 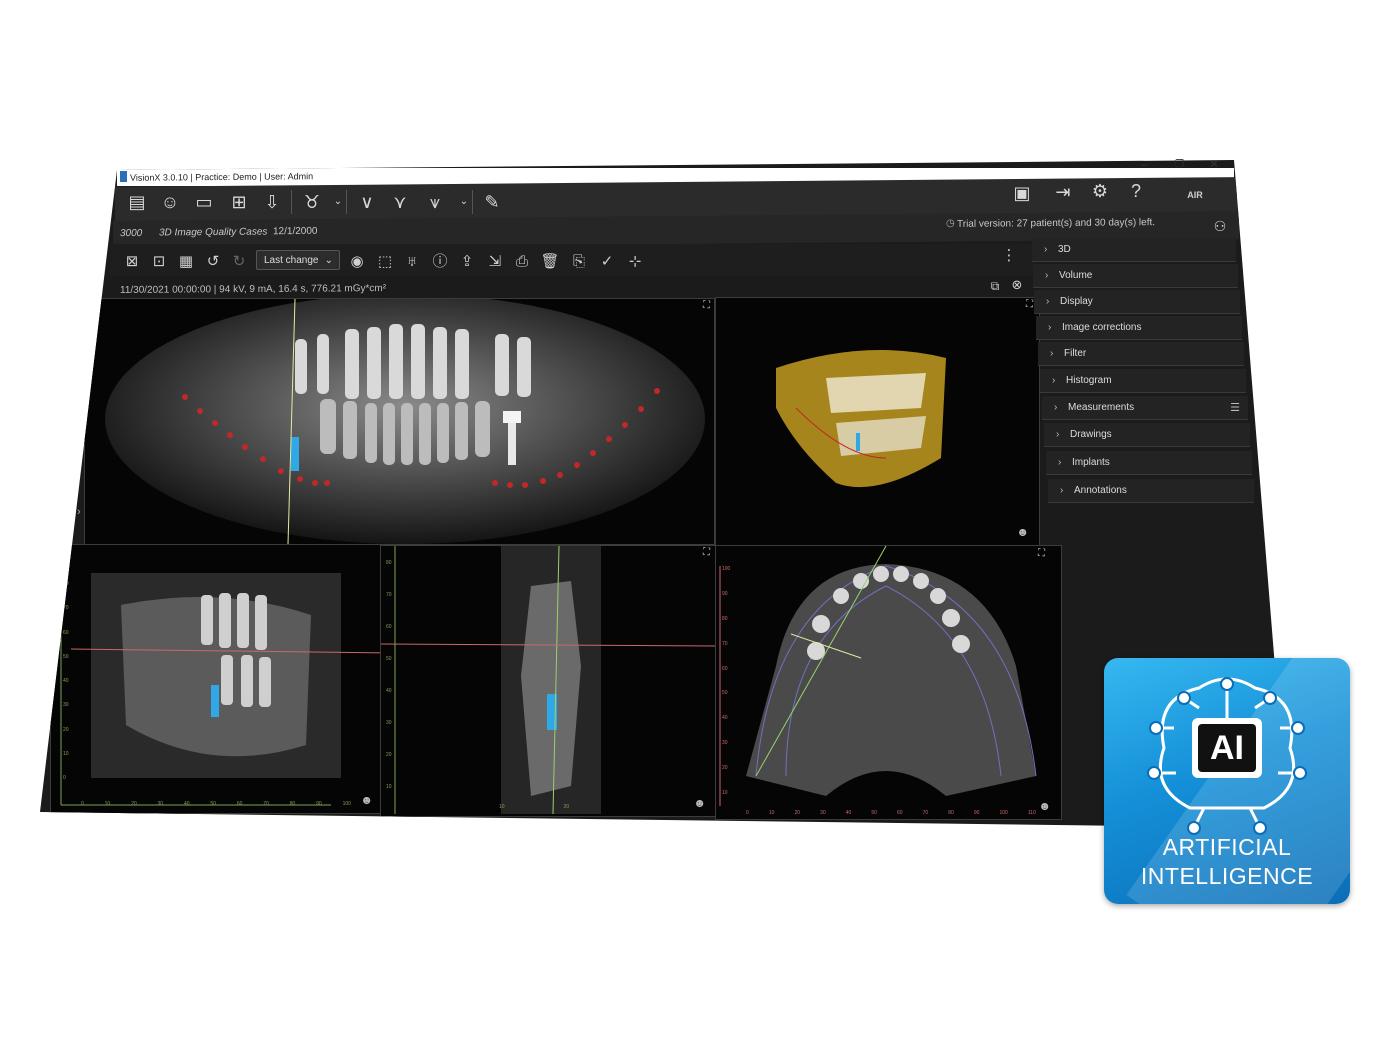 I want to click on badge-line-1: ARTIFICIAL, so click(x=1227, y=847).